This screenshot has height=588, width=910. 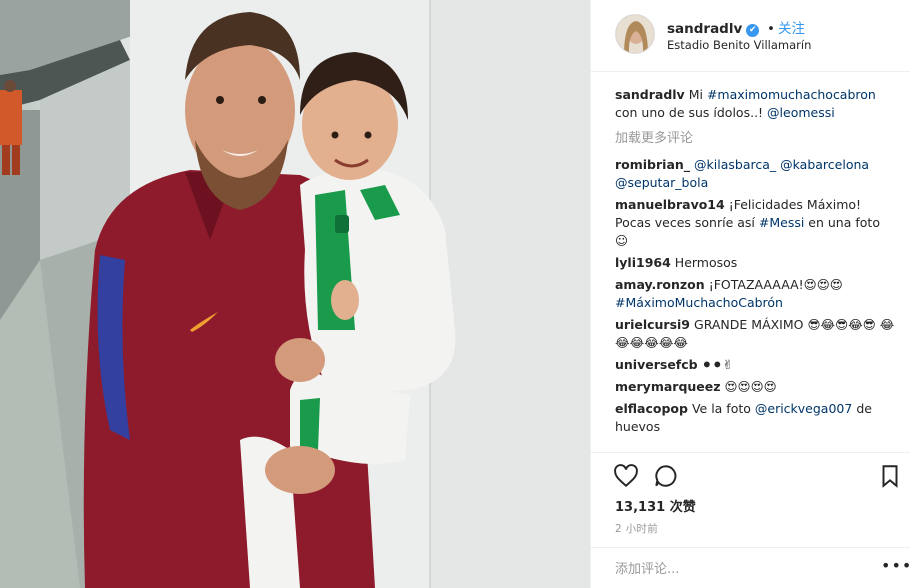 What do you see at coordinates (652, 324) in the screenshot?
I see `comment-username: urielcursi9` at bounding box center [652, 324].